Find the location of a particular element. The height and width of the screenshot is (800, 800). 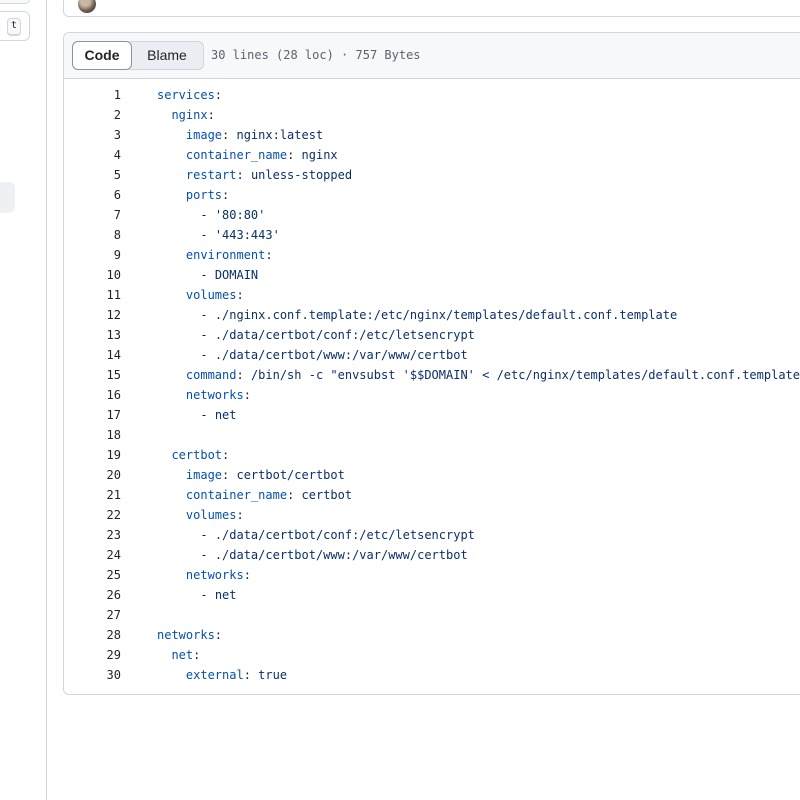

code-line: 24 - ./data/certbot/www:/var/www/certbot is located at coordinates (432, 555).